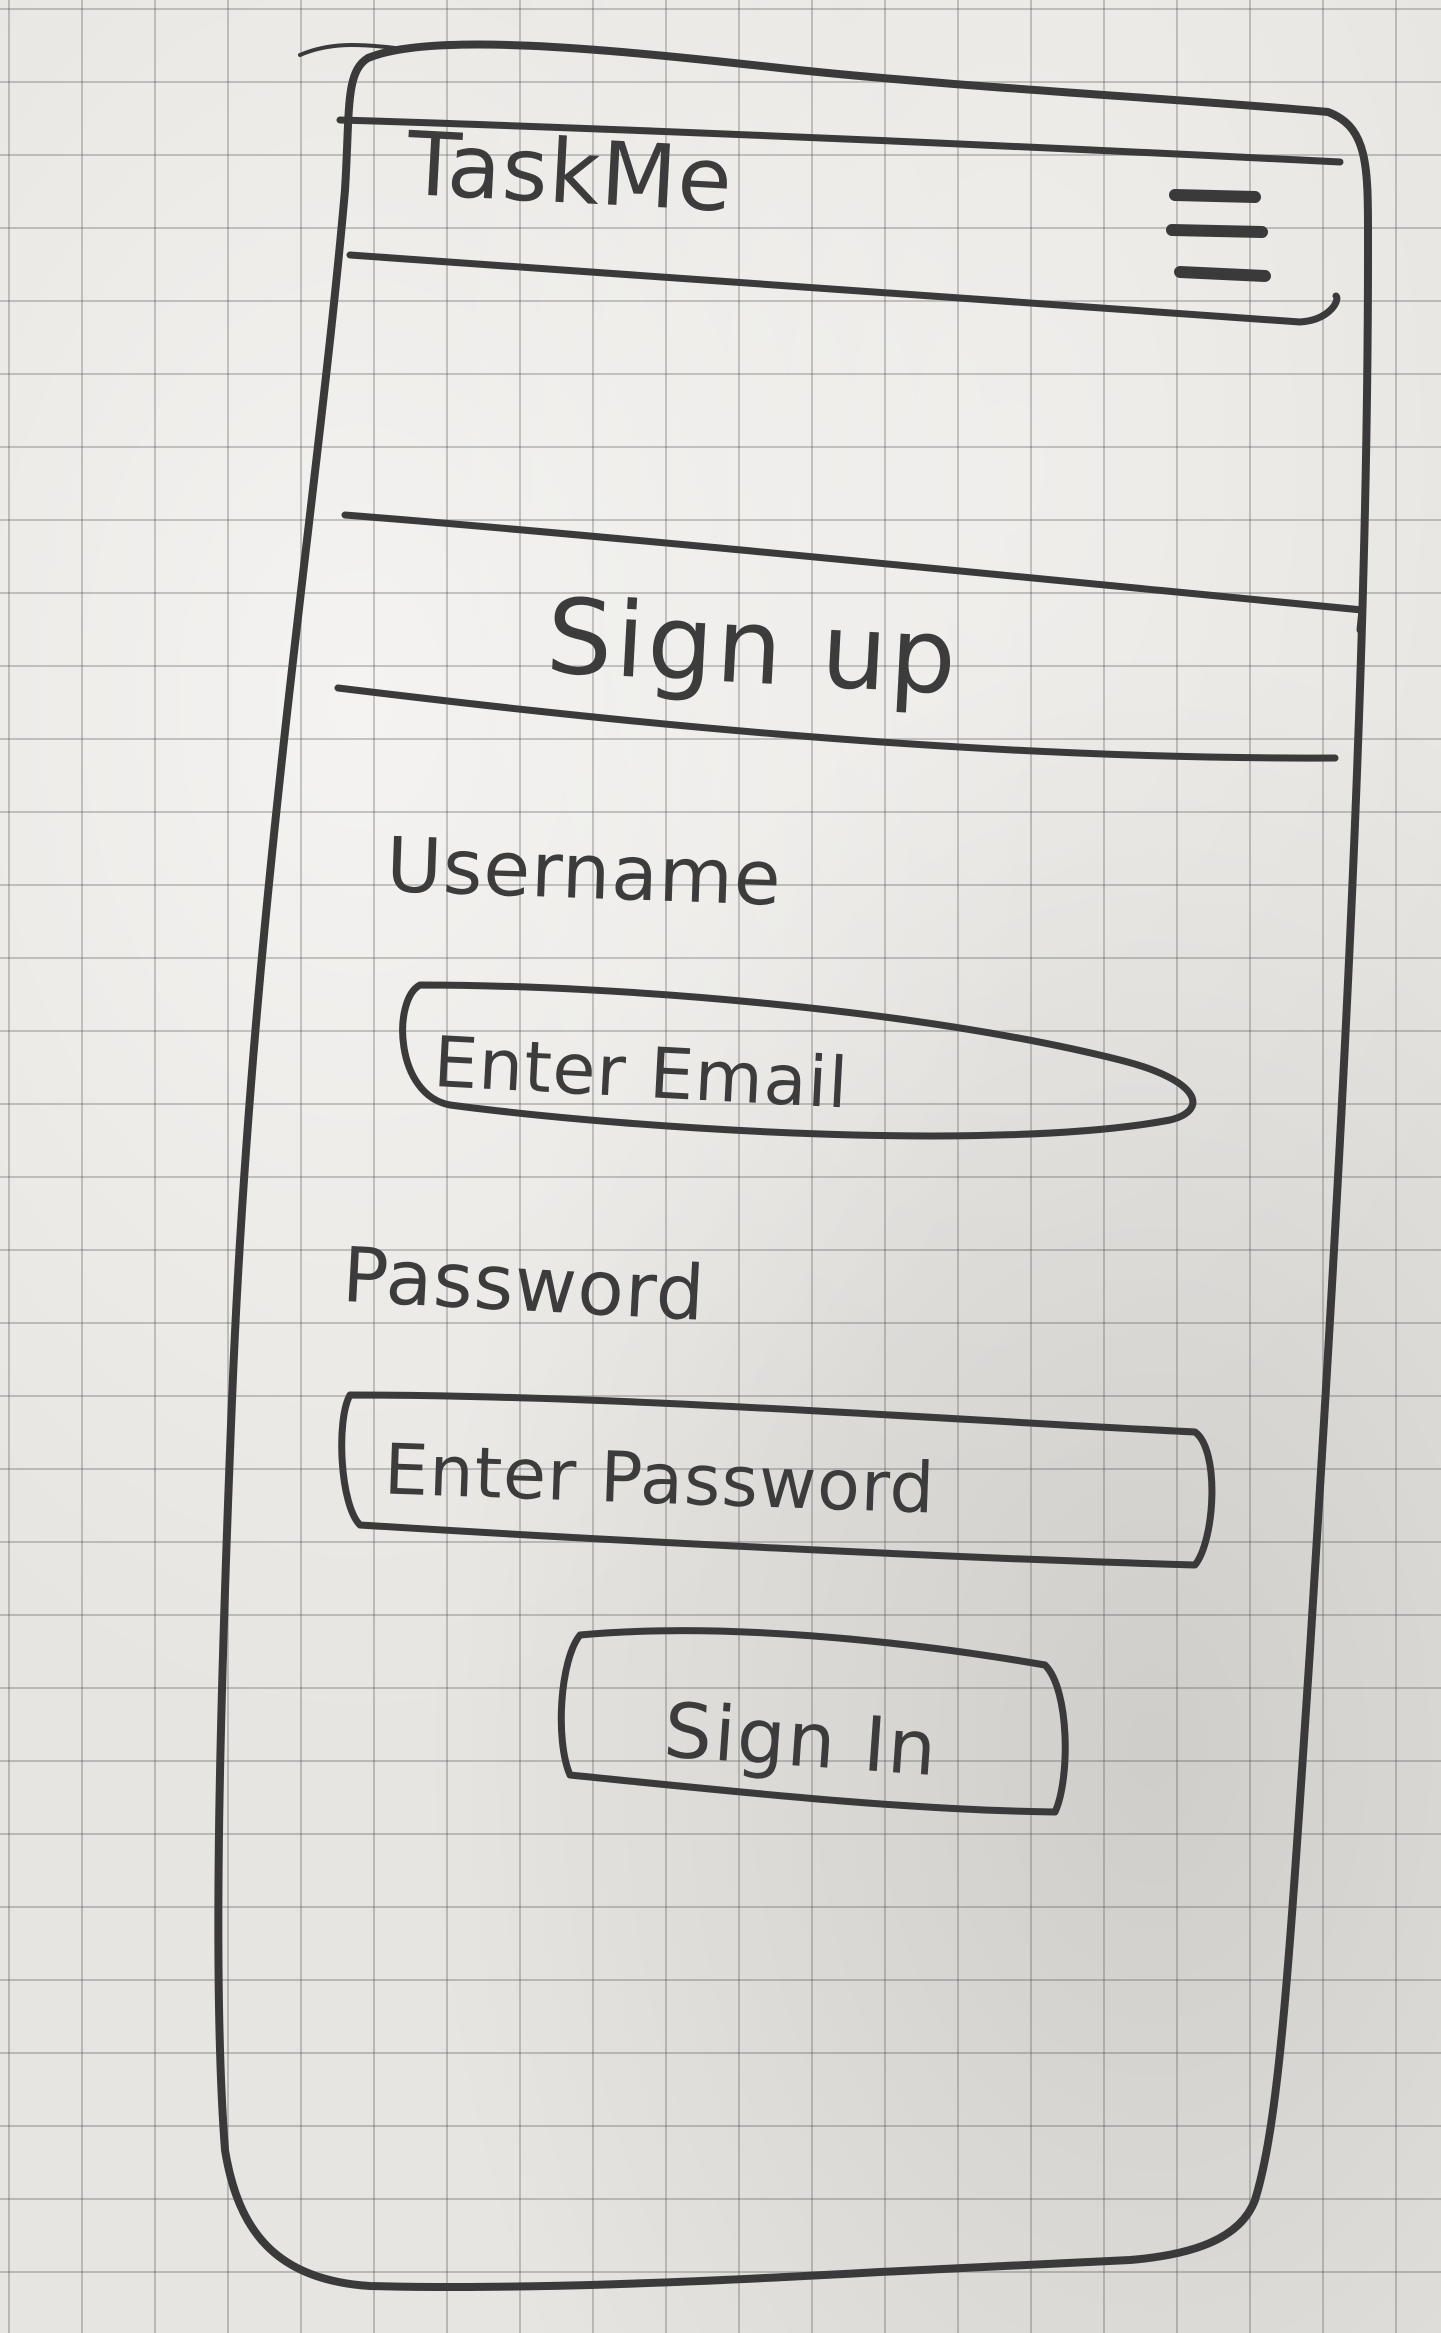 The image size is (1441, 2333). What do you see at coordinates (570, 172) in the screenshot?
I see `app-title: TaskMe` at bounding box center [570, 172].